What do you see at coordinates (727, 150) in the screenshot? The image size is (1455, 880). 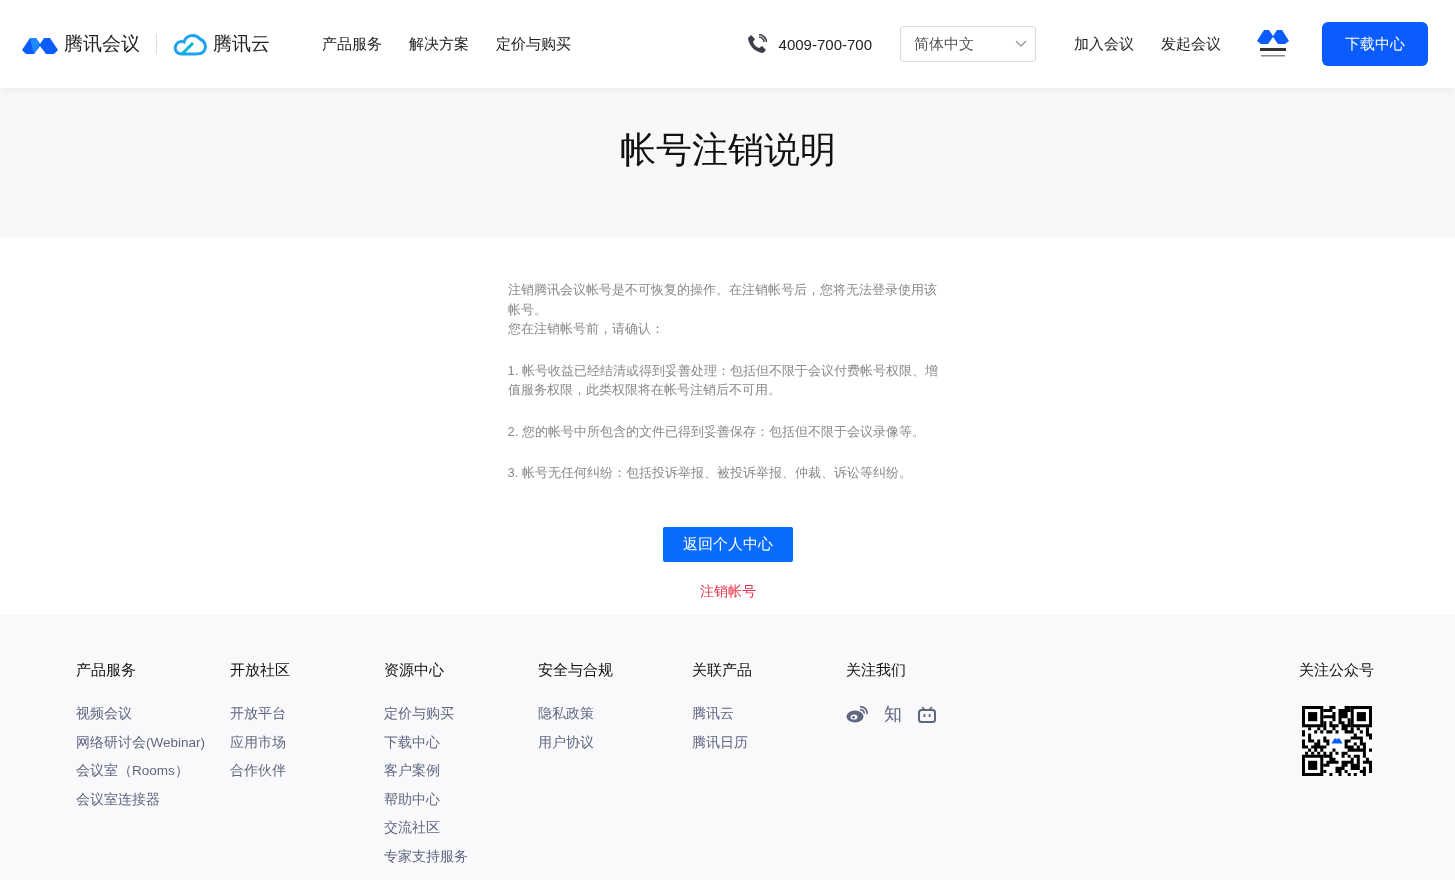 I see `page-title: 帐号注销说明` at bounding box center [727, 150].